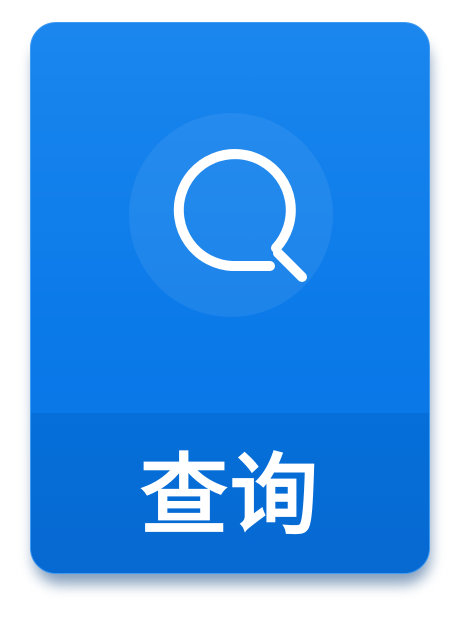  I want to click on tile-label: 查询, so click(229, 495).